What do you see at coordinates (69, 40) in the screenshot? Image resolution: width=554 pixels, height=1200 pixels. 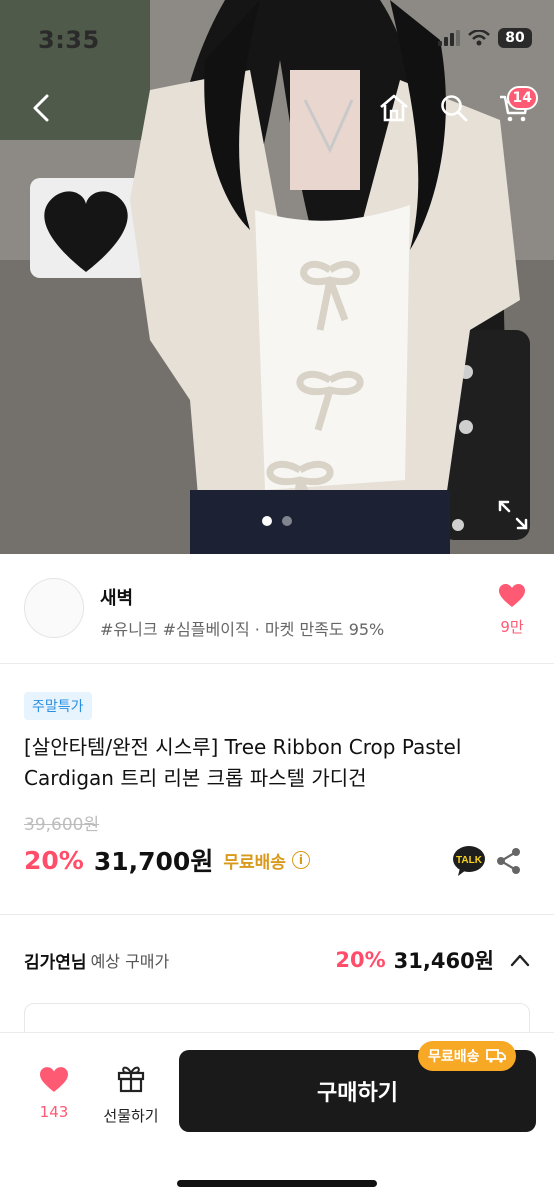 I see `status-time: 3:35` at bounding box center [69, 40].